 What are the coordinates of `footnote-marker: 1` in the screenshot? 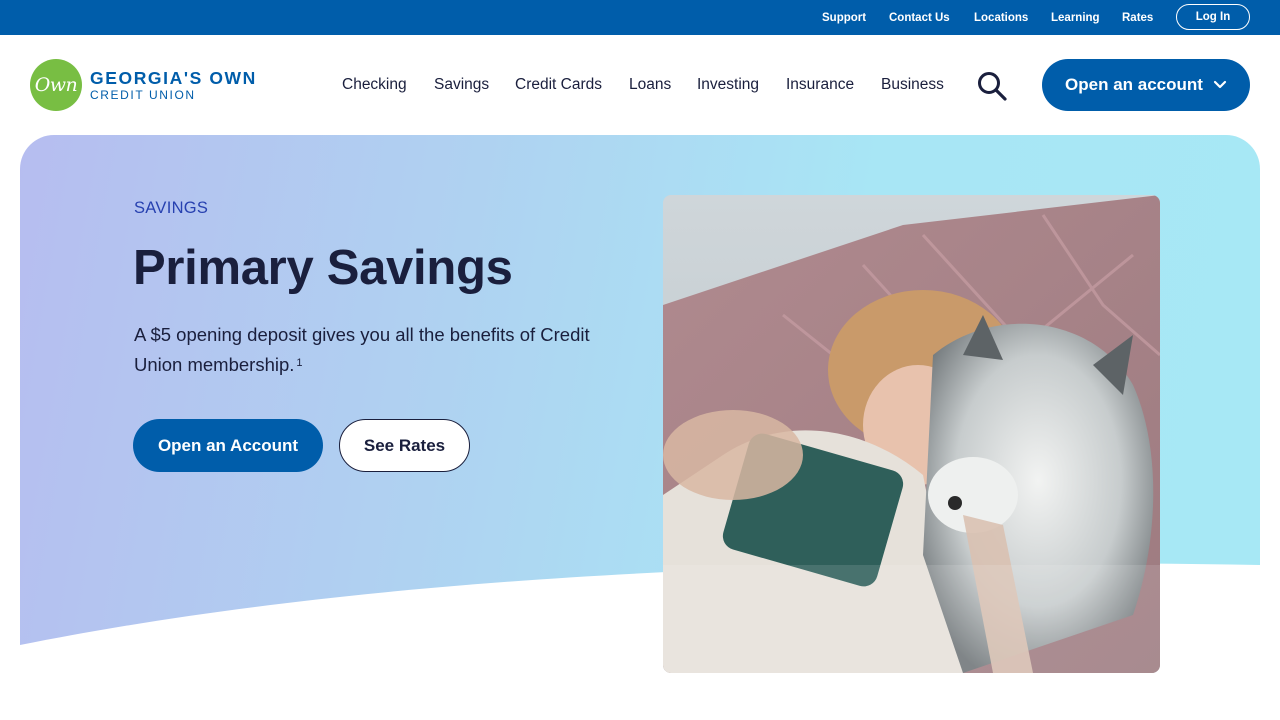 It's located at (299, 363).